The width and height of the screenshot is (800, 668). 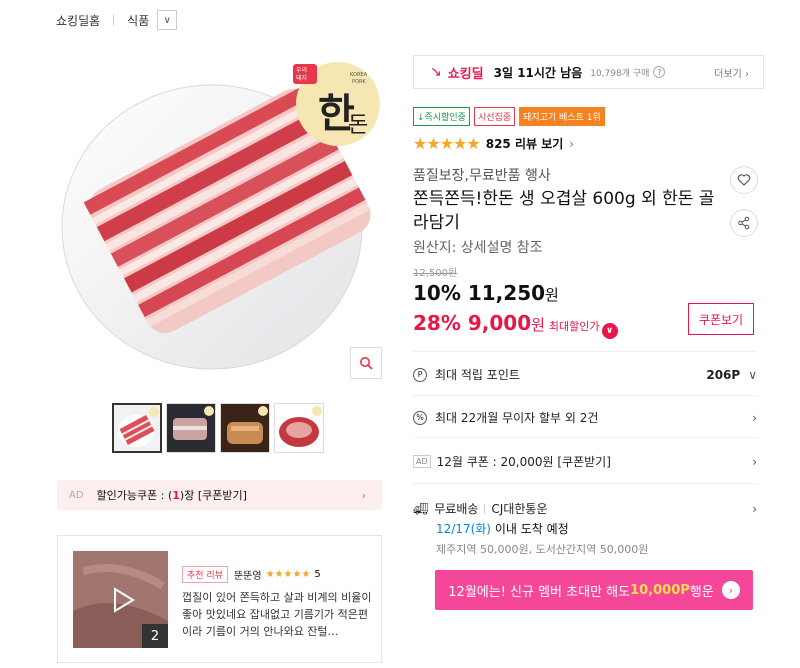 What do you see at coordinates (499, 323) in the screenshot?
I see `max-discount-amount: 9,000` at bounding box center [499, 323].